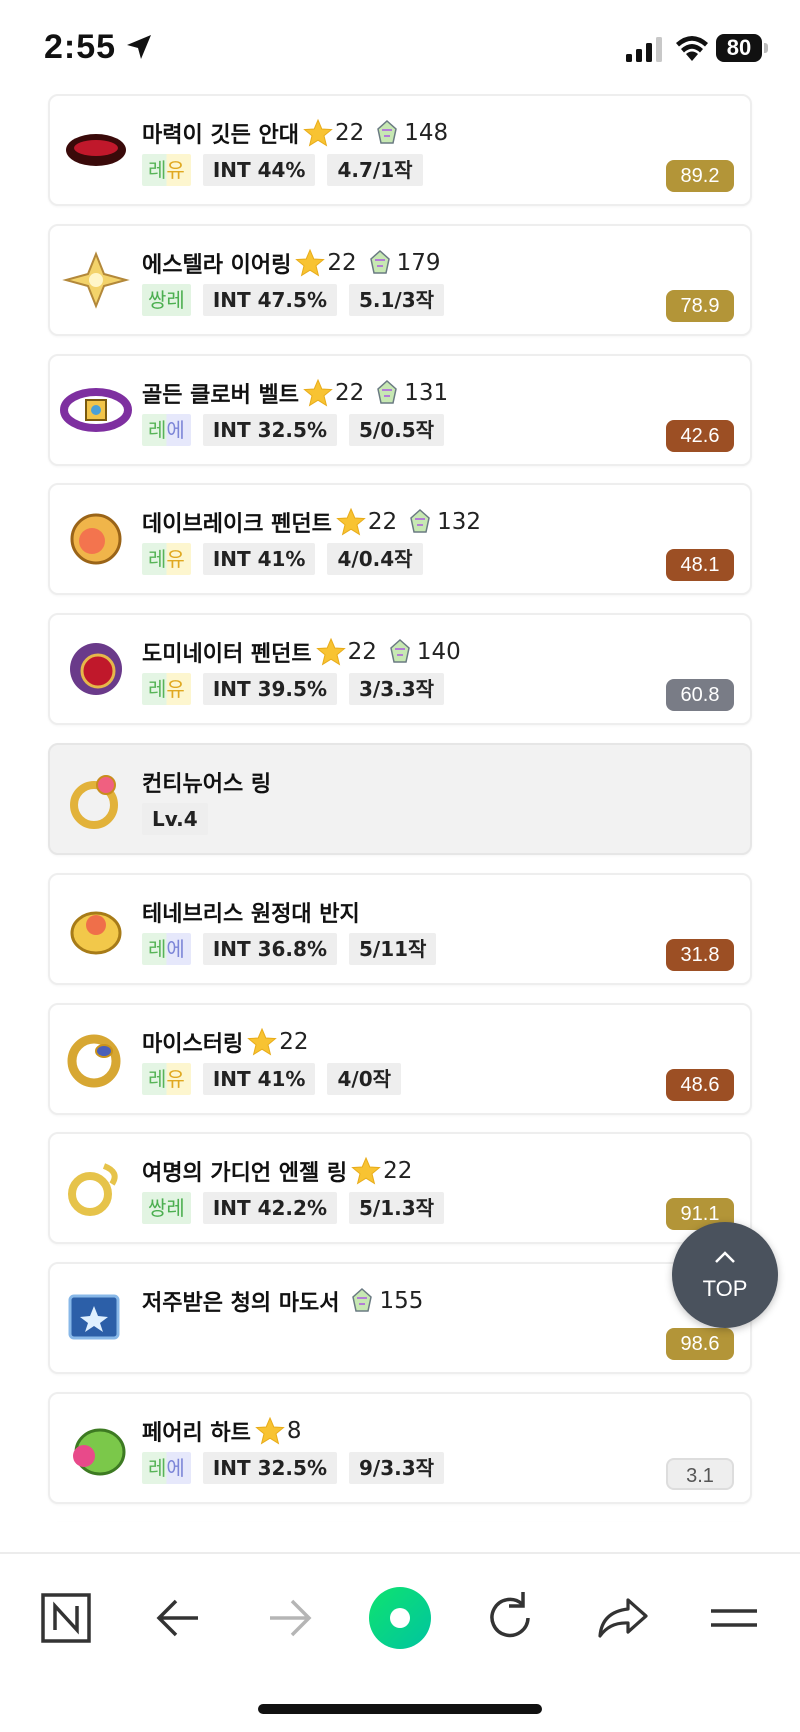 This screenshot has width=800, height=1732. Describe the element at coordinates (700, 565) in the screenshot. I see `score-badge: 48.1` at that location.